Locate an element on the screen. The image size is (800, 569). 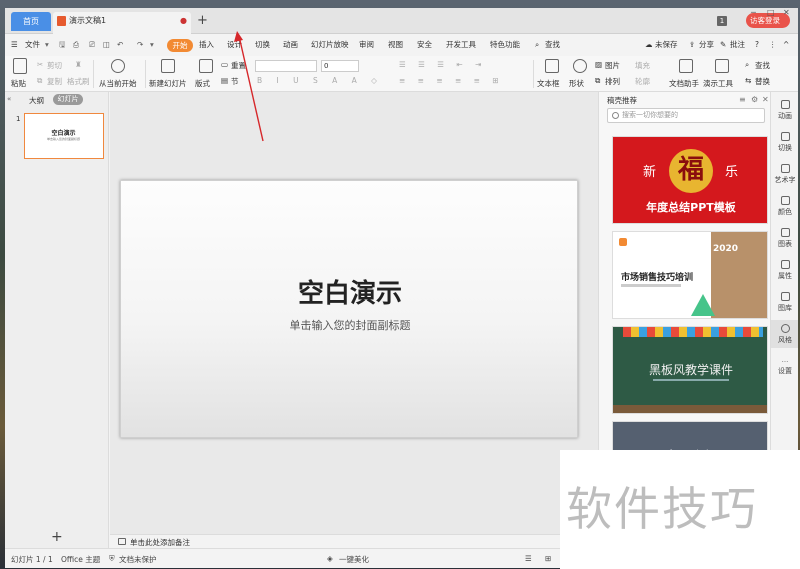
section-icon: ▤ is located at coordinates (224, 80).